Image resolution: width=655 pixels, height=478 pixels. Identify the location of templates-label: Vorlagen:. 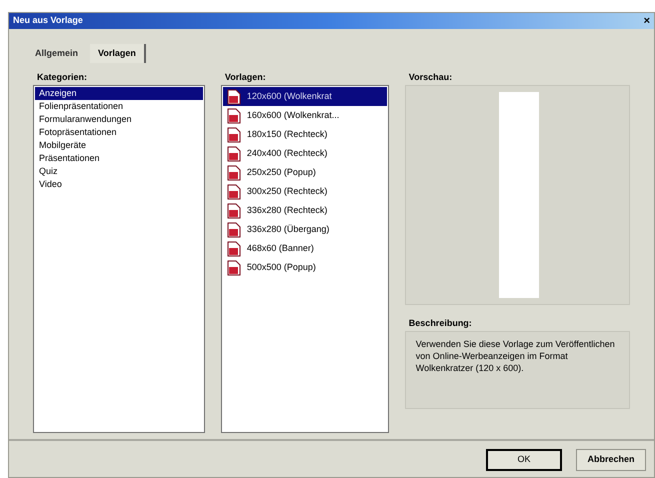
(245, 77).